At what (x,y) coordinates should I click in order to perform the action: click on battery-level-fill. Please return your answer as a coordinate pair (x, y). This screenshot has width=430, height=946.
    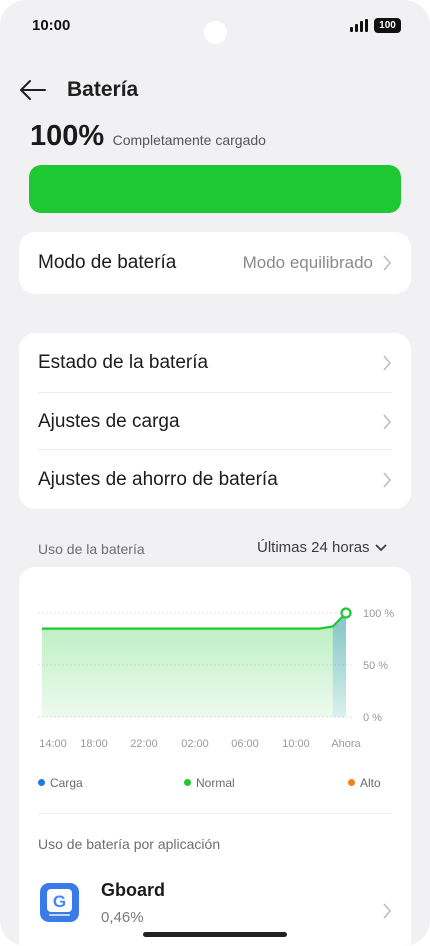
    Looking at the image, I should click on (215, 189).